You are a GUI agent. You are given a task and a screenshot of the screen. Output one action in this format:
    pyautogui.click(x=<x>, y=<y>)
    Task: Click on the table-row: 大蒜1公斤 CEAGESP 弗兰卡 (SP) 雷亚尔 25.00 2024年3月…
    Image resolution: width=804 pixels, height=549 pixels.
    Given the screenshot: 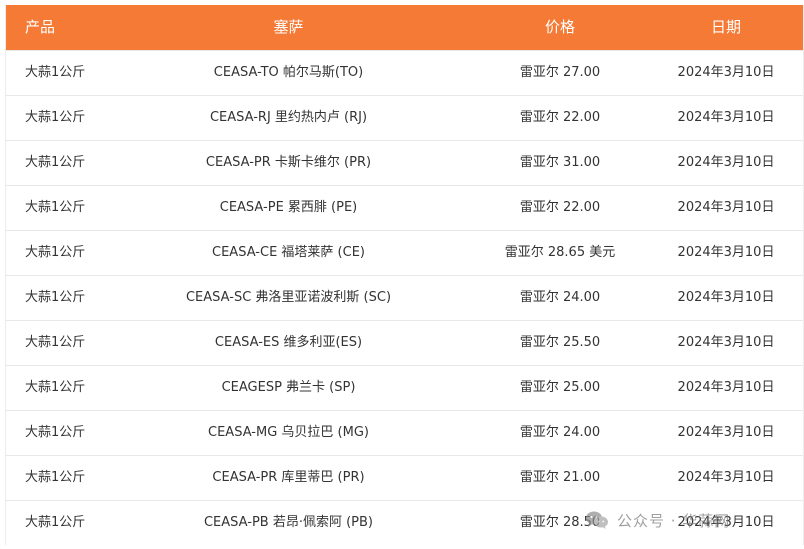 What is the action you would take?
    pyautogui.click(x=404, y=387)
    